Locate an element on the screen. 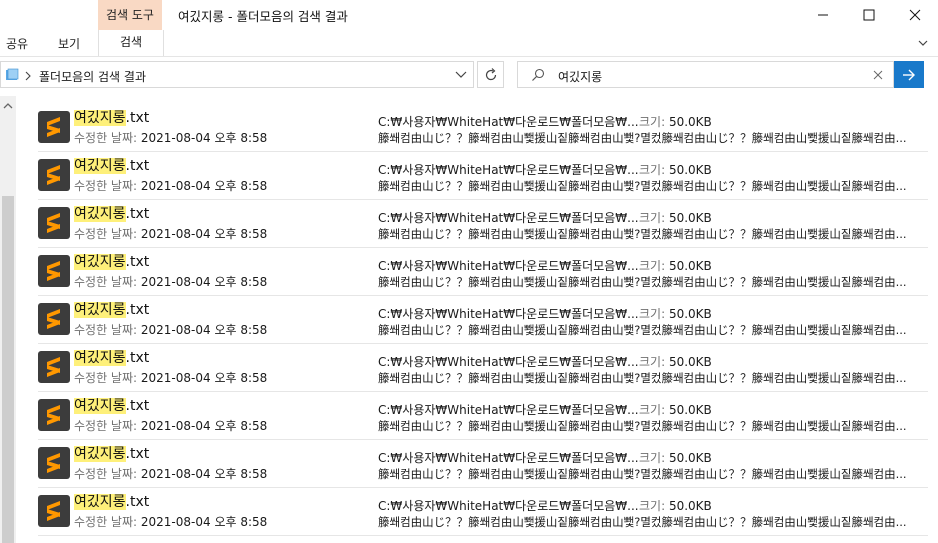  maximize-button is located at coordinates (869, 15).